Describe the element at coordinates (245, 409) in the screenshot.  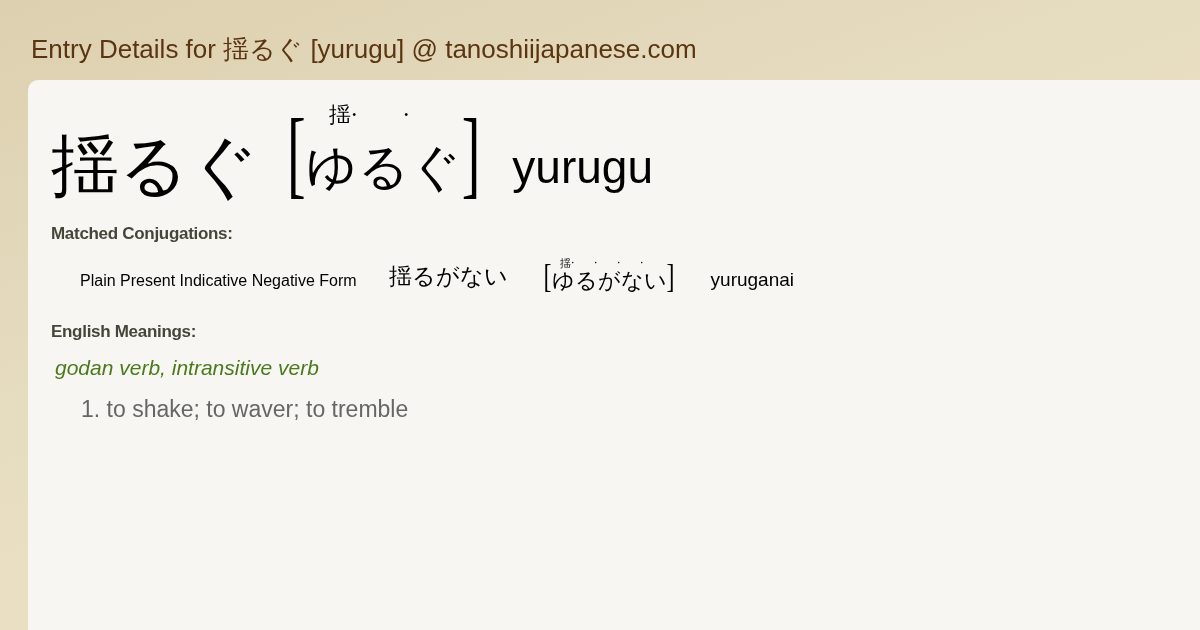
I see `meaning: 1. to shake; to waver; to tremble` at that location.